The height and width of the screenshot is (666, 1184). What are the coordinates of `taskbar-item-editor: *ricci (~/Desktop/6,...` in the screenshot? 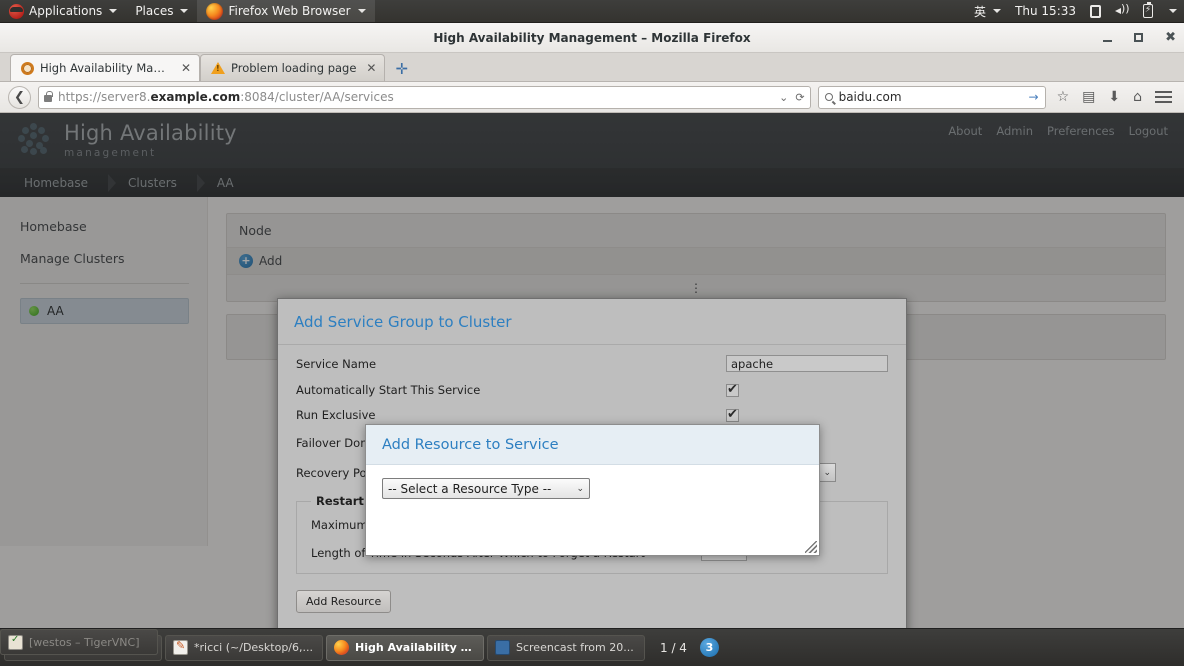 It's located at (244, 647).